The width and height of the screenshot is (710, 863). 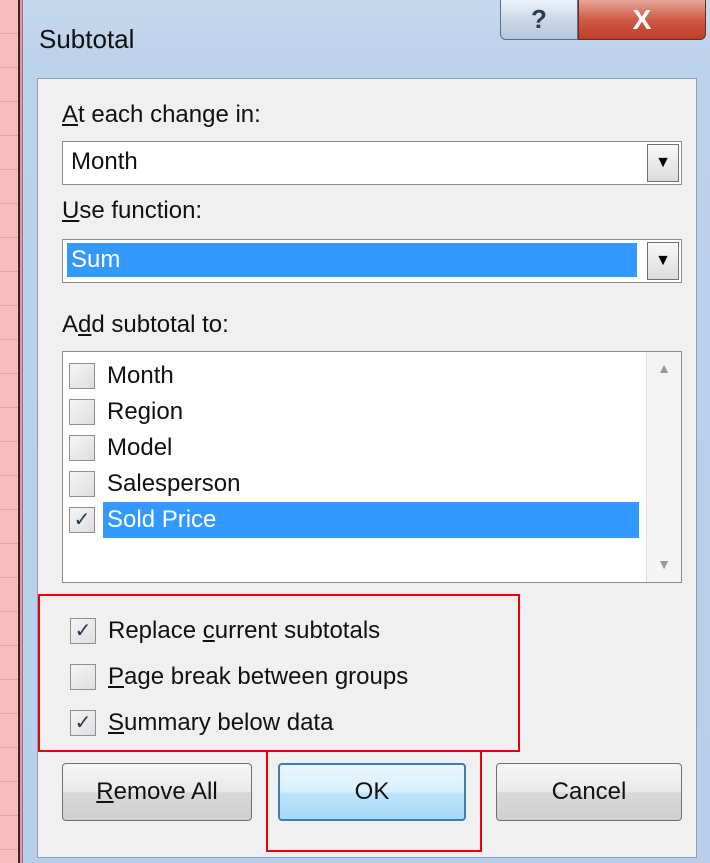 I want to click on summary-below-checkbox: ✓, so click(x=83, y=723).